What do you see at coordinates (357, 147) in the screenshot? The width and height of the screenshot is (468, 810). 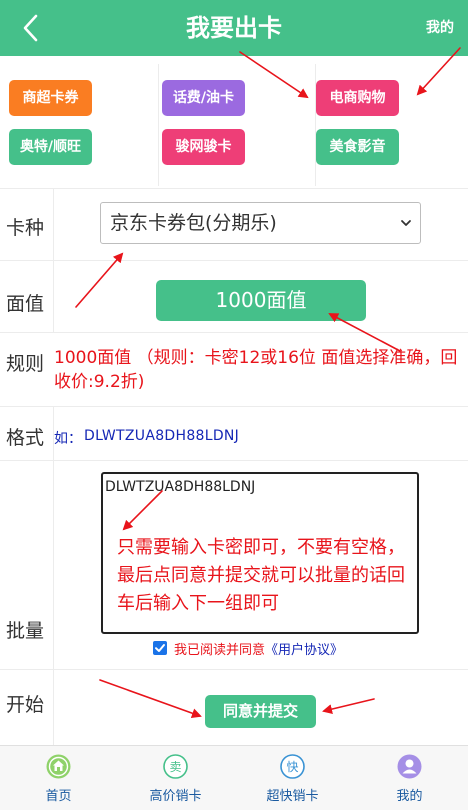 I see `category-food-media-button: 美食影音` at bounding box center [357, 147].